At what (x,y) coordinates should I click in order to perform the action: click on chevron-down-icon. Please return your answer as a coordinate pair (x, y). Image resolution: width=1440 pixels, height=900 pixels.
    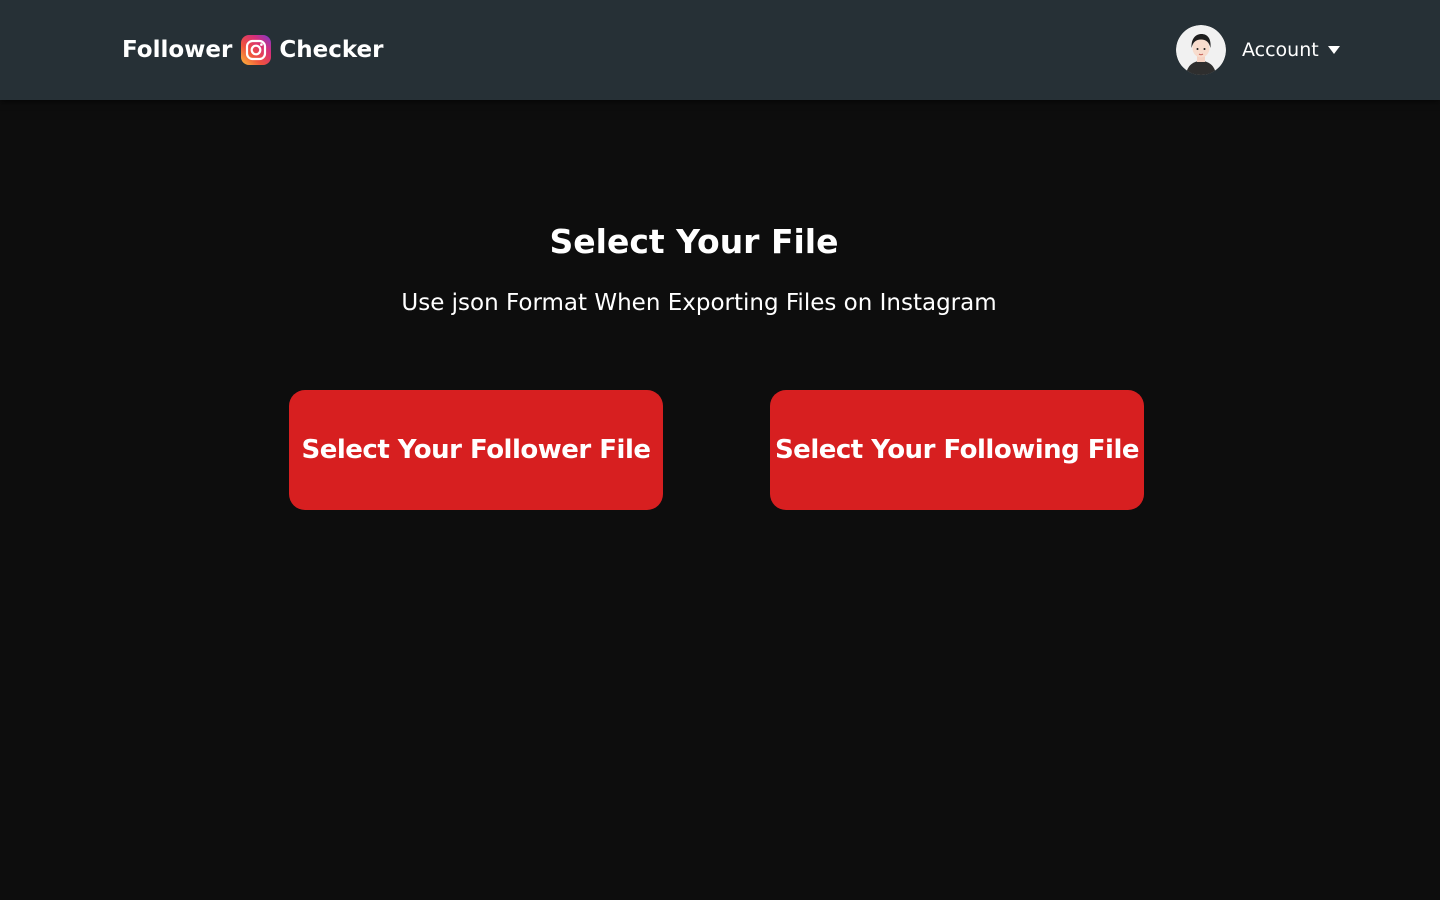
    Looking at the image, I should click on (1333, 50).